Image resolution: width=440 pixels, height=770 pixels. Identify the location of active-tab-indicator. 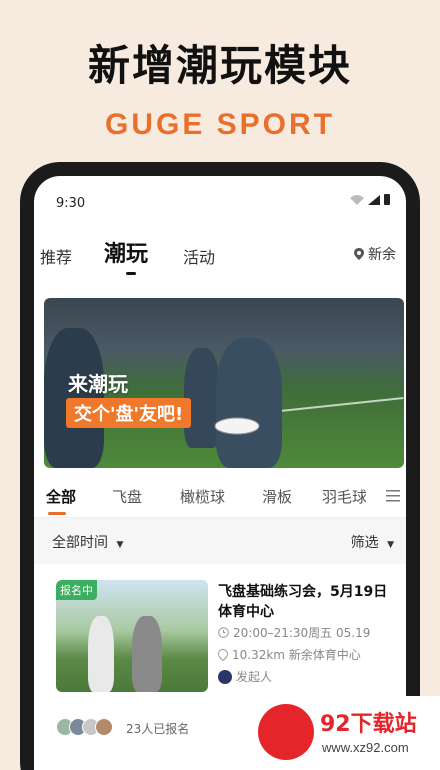
(131, 273).